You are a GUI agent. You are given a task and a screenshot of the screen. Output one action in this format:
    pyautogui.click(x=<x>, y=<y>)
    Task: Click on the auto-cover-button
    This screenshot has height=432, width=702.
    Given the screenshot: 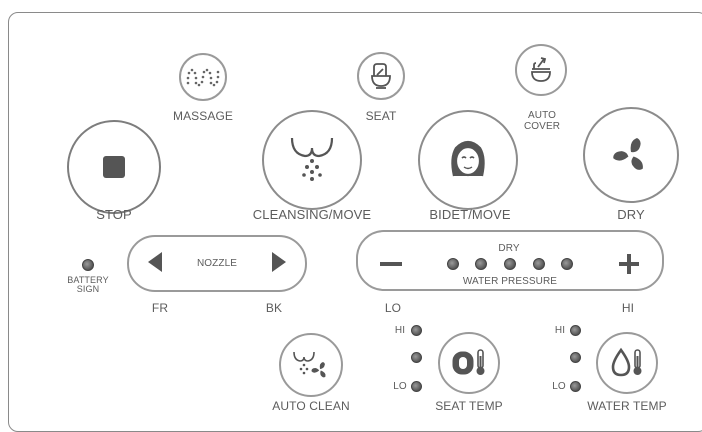 What is the action you would take?
    pyautogui.click(x=541, y=70)
    